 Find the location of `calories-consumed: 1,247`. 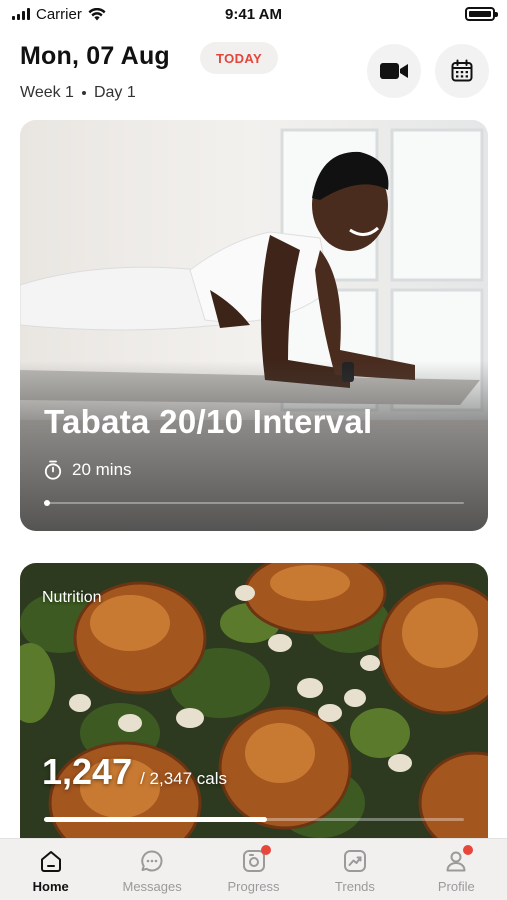

calories-consumed: 1,247 is located at coordinates (87, 771).